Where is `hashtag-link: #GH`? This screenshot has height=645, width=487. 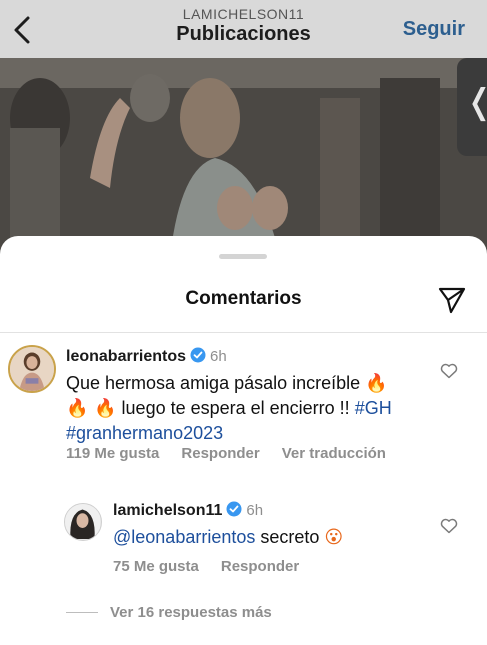
hashtag-link: #GH is located at coordinates (373, 408).